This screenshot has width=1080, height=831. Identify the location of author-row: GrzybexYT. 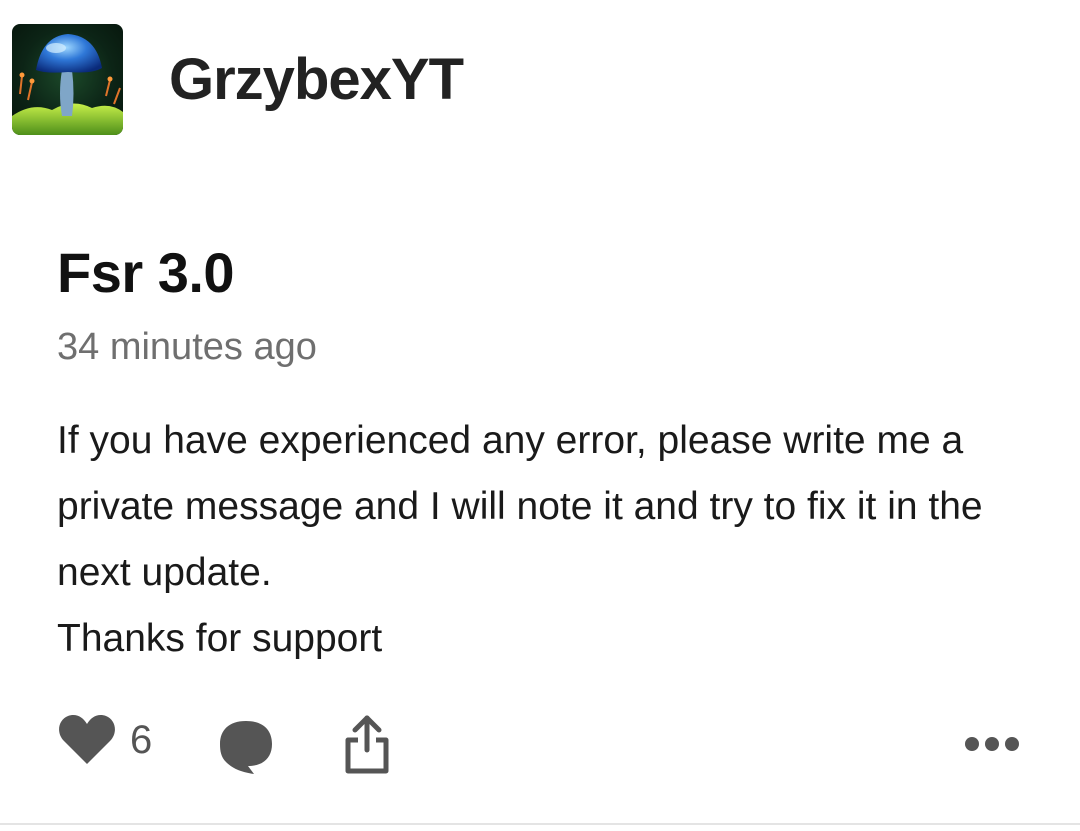
(238, 79).